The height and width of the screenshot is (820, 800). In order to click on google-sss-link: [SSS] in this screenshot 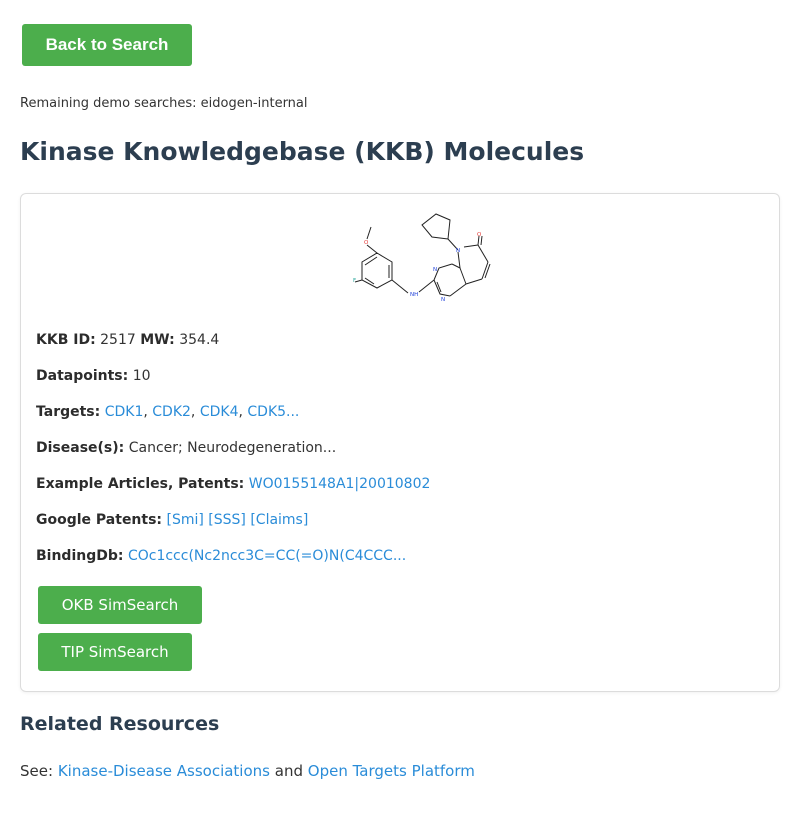, I will do `click(227, 520)`.